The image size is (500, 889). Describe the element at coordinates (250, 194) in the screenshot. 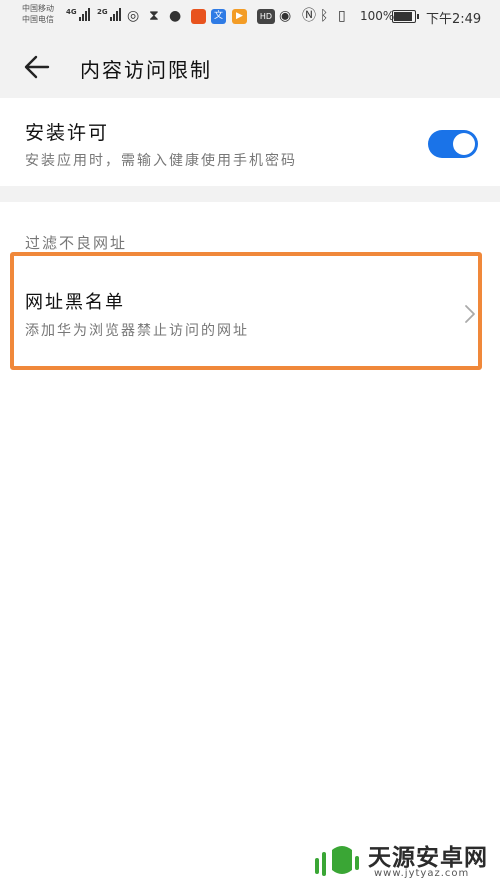

I see `section-divider` at that location.